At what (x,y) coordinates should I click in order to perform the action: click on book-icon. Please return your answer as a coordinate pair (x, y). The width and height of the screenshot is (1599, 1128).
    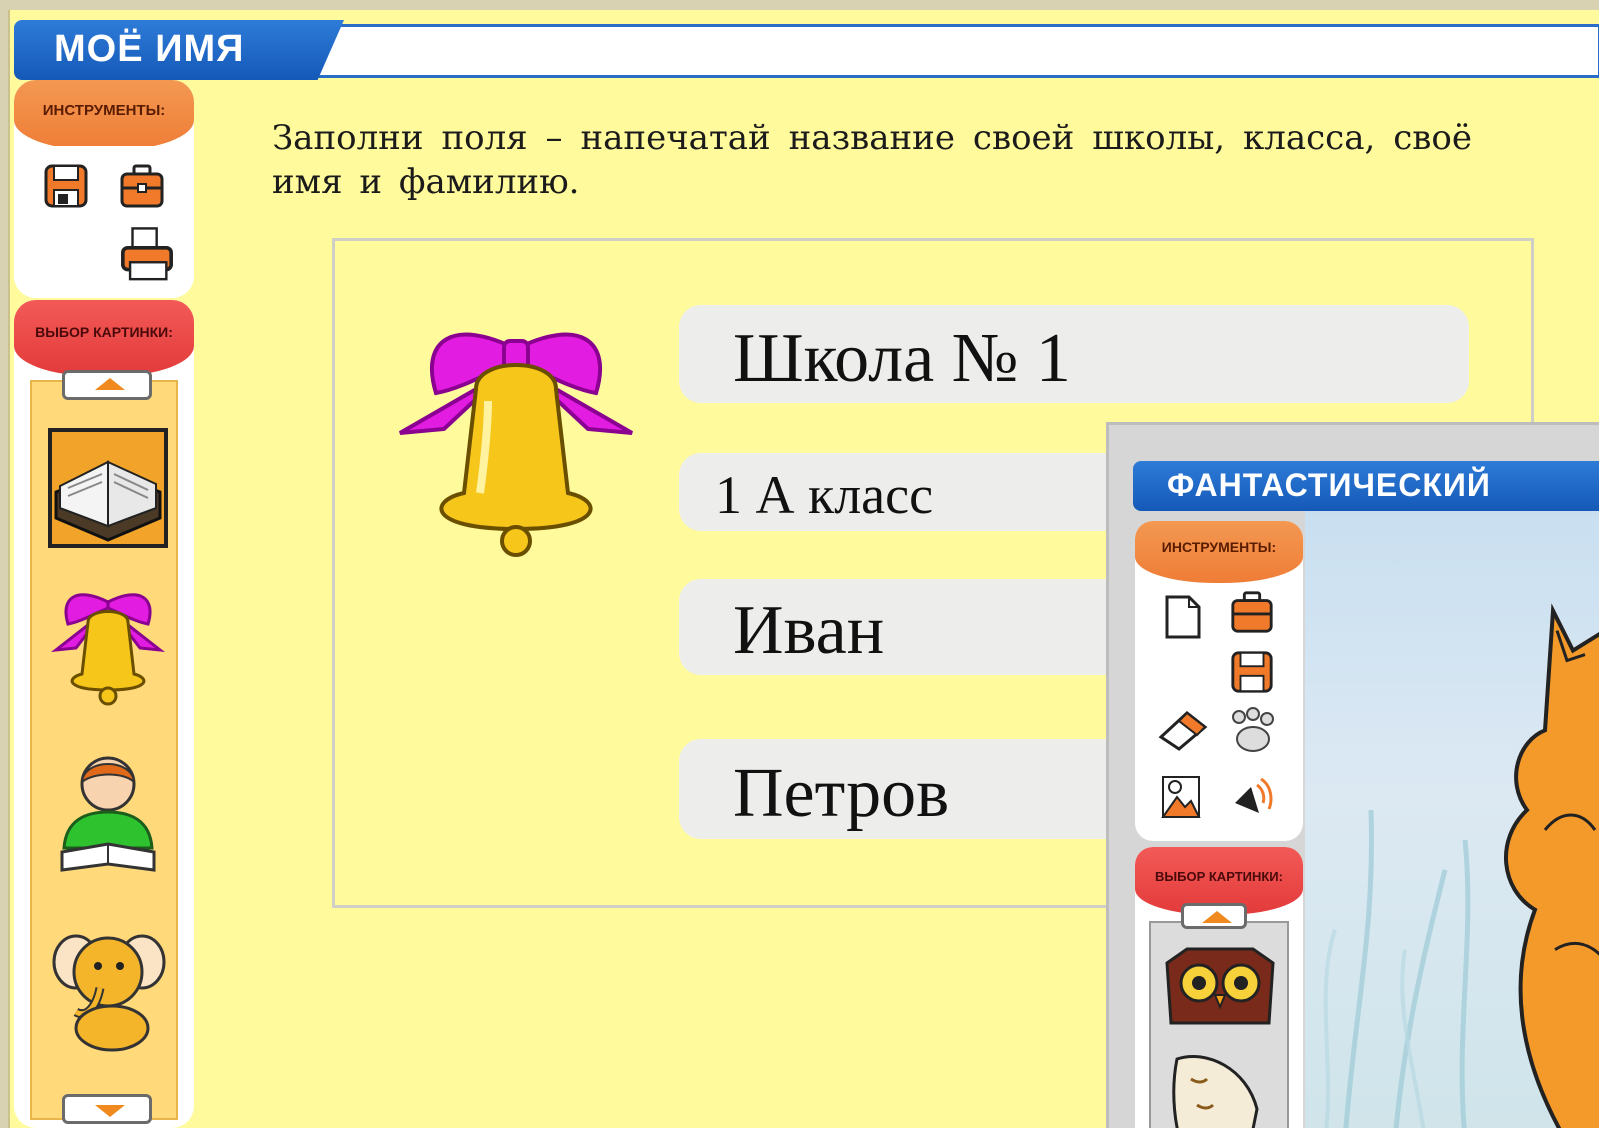
    Looking at the image, I should click on (108, 487).